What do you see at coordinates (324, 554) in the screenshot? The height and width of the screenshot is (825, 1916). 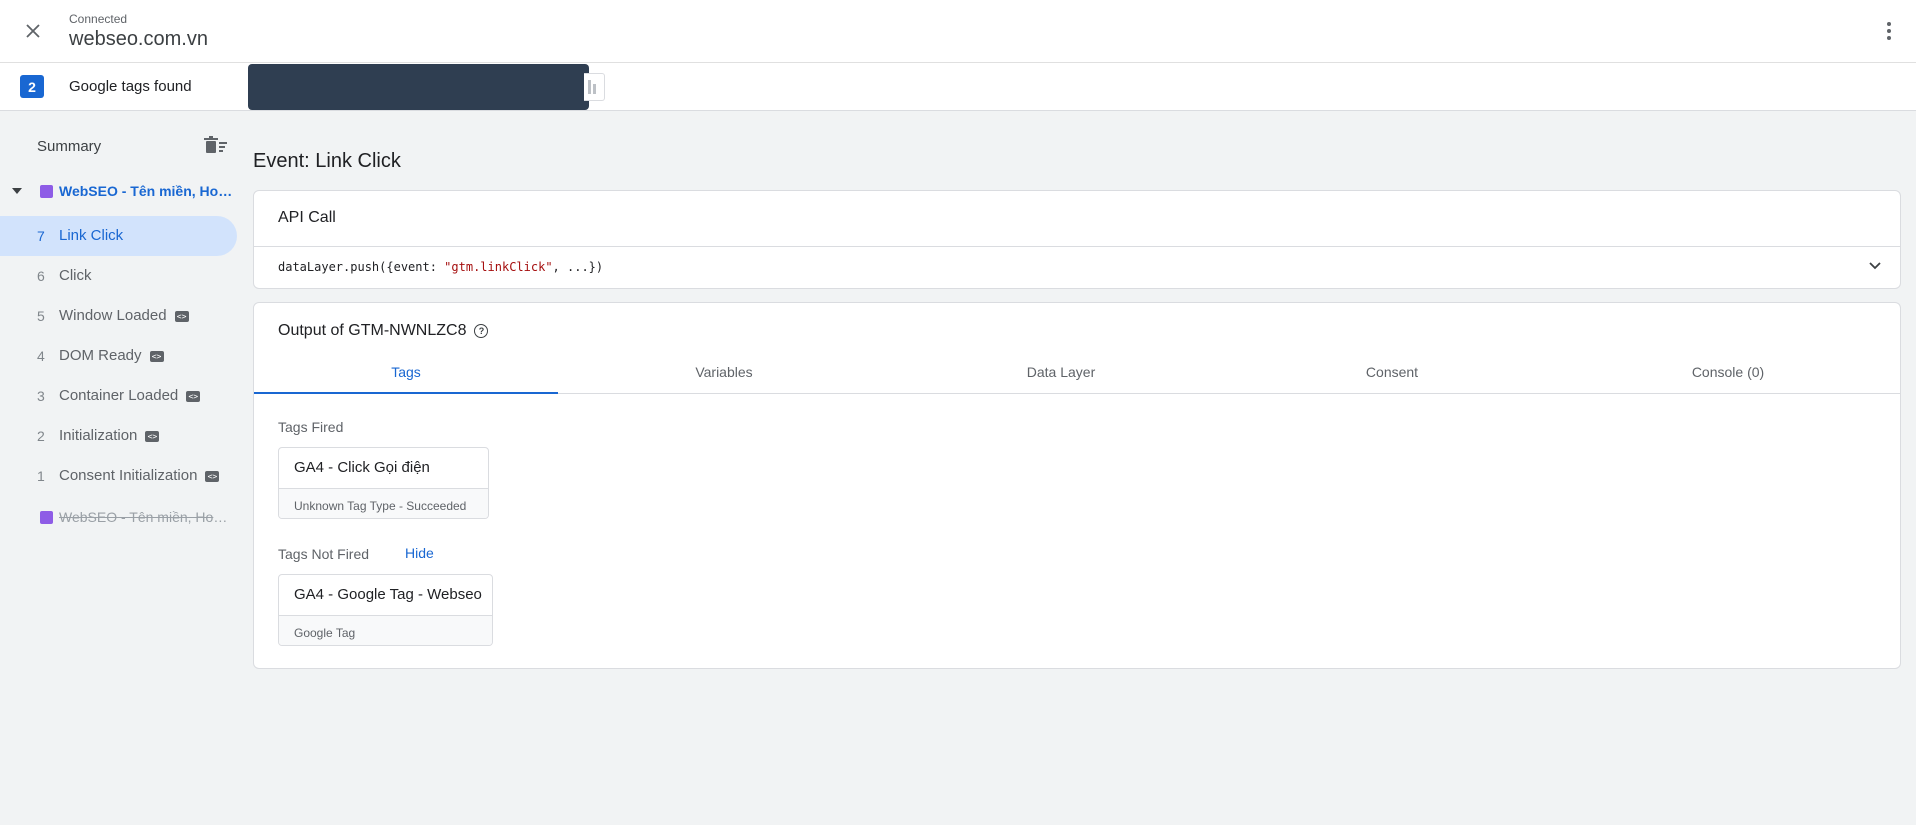 I see `tags-not-fired-label: Tags Not Fired` at bounding box center [324, 554].